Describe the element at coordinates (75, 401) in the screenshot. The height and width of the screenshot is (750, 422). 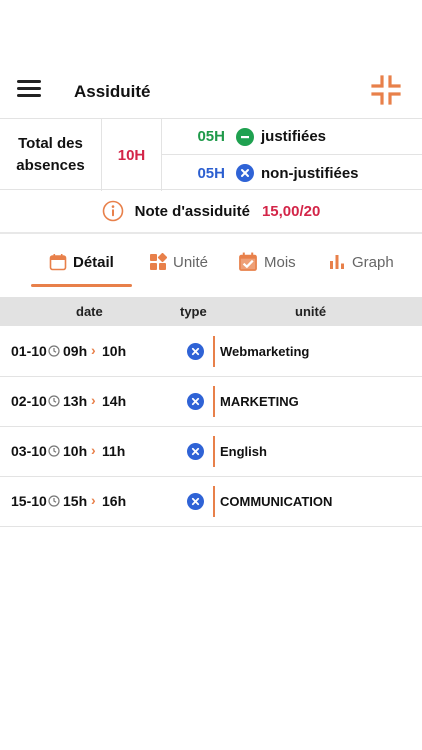
I see `row-start-time: 13h` at that location.